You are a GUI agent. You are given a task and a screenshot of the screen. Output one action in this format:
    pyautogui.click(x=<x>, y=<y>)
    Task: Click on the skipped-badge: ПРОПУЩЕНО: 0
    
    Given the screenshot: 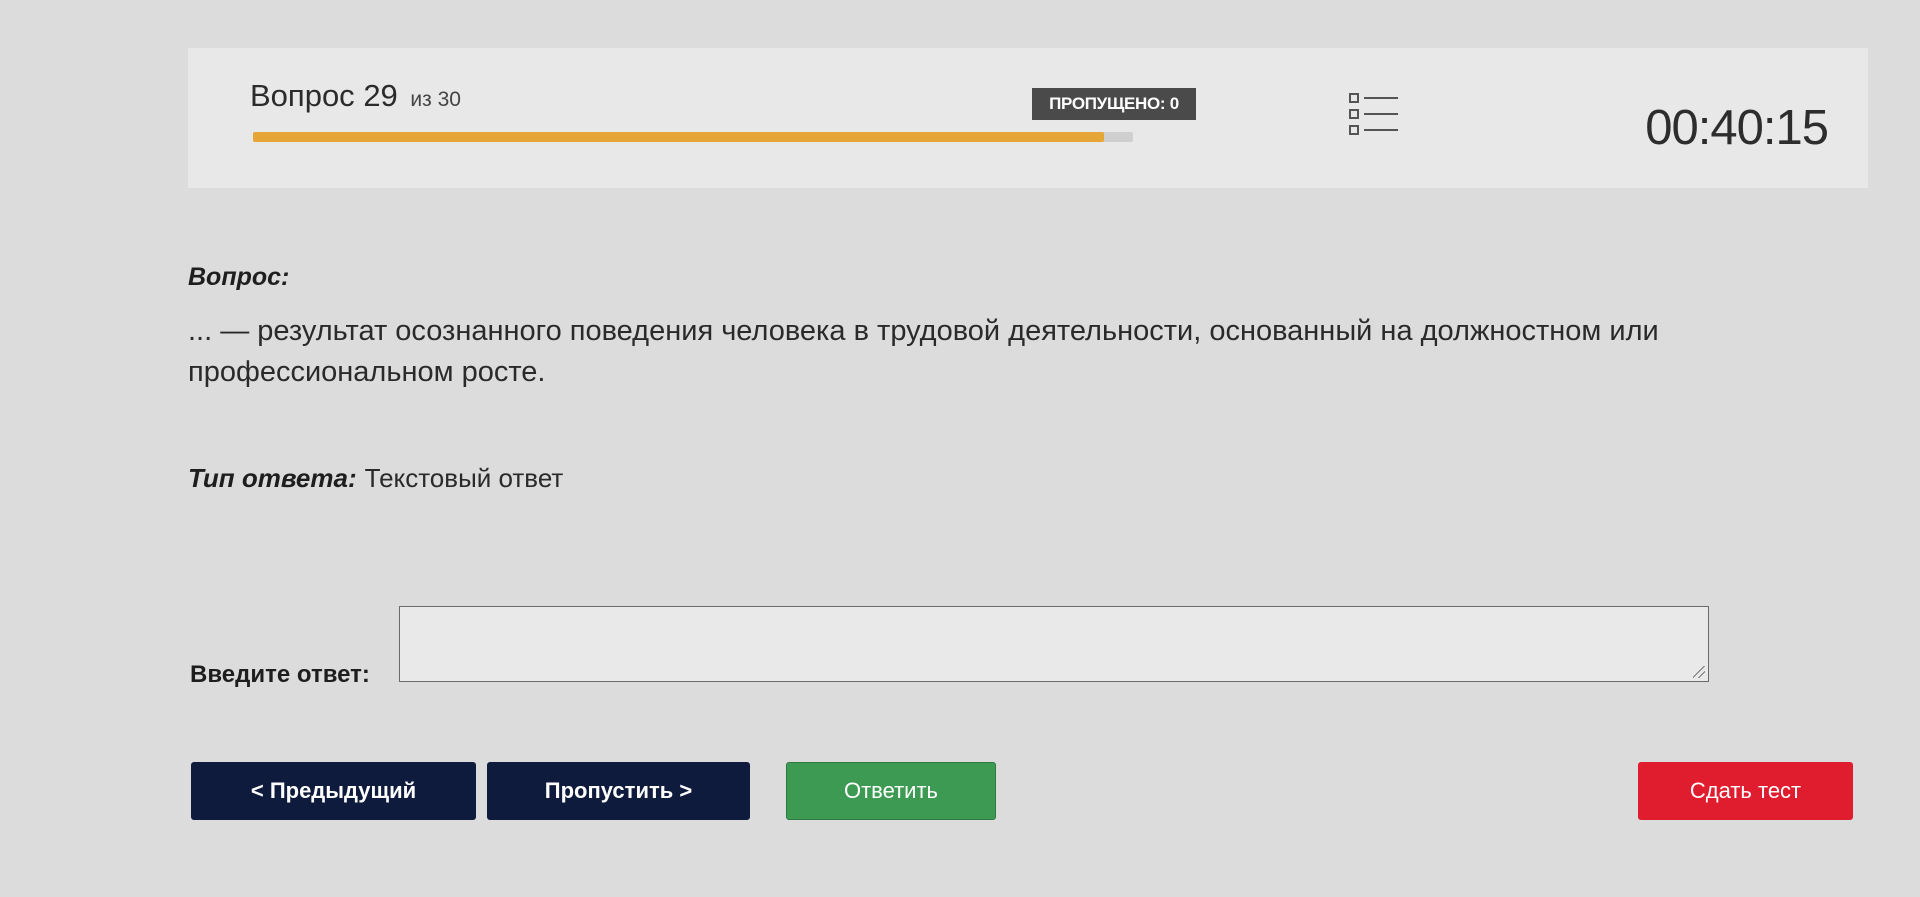 What is the action you would take?
    pyautogui.click(x=1114, y=104)
    